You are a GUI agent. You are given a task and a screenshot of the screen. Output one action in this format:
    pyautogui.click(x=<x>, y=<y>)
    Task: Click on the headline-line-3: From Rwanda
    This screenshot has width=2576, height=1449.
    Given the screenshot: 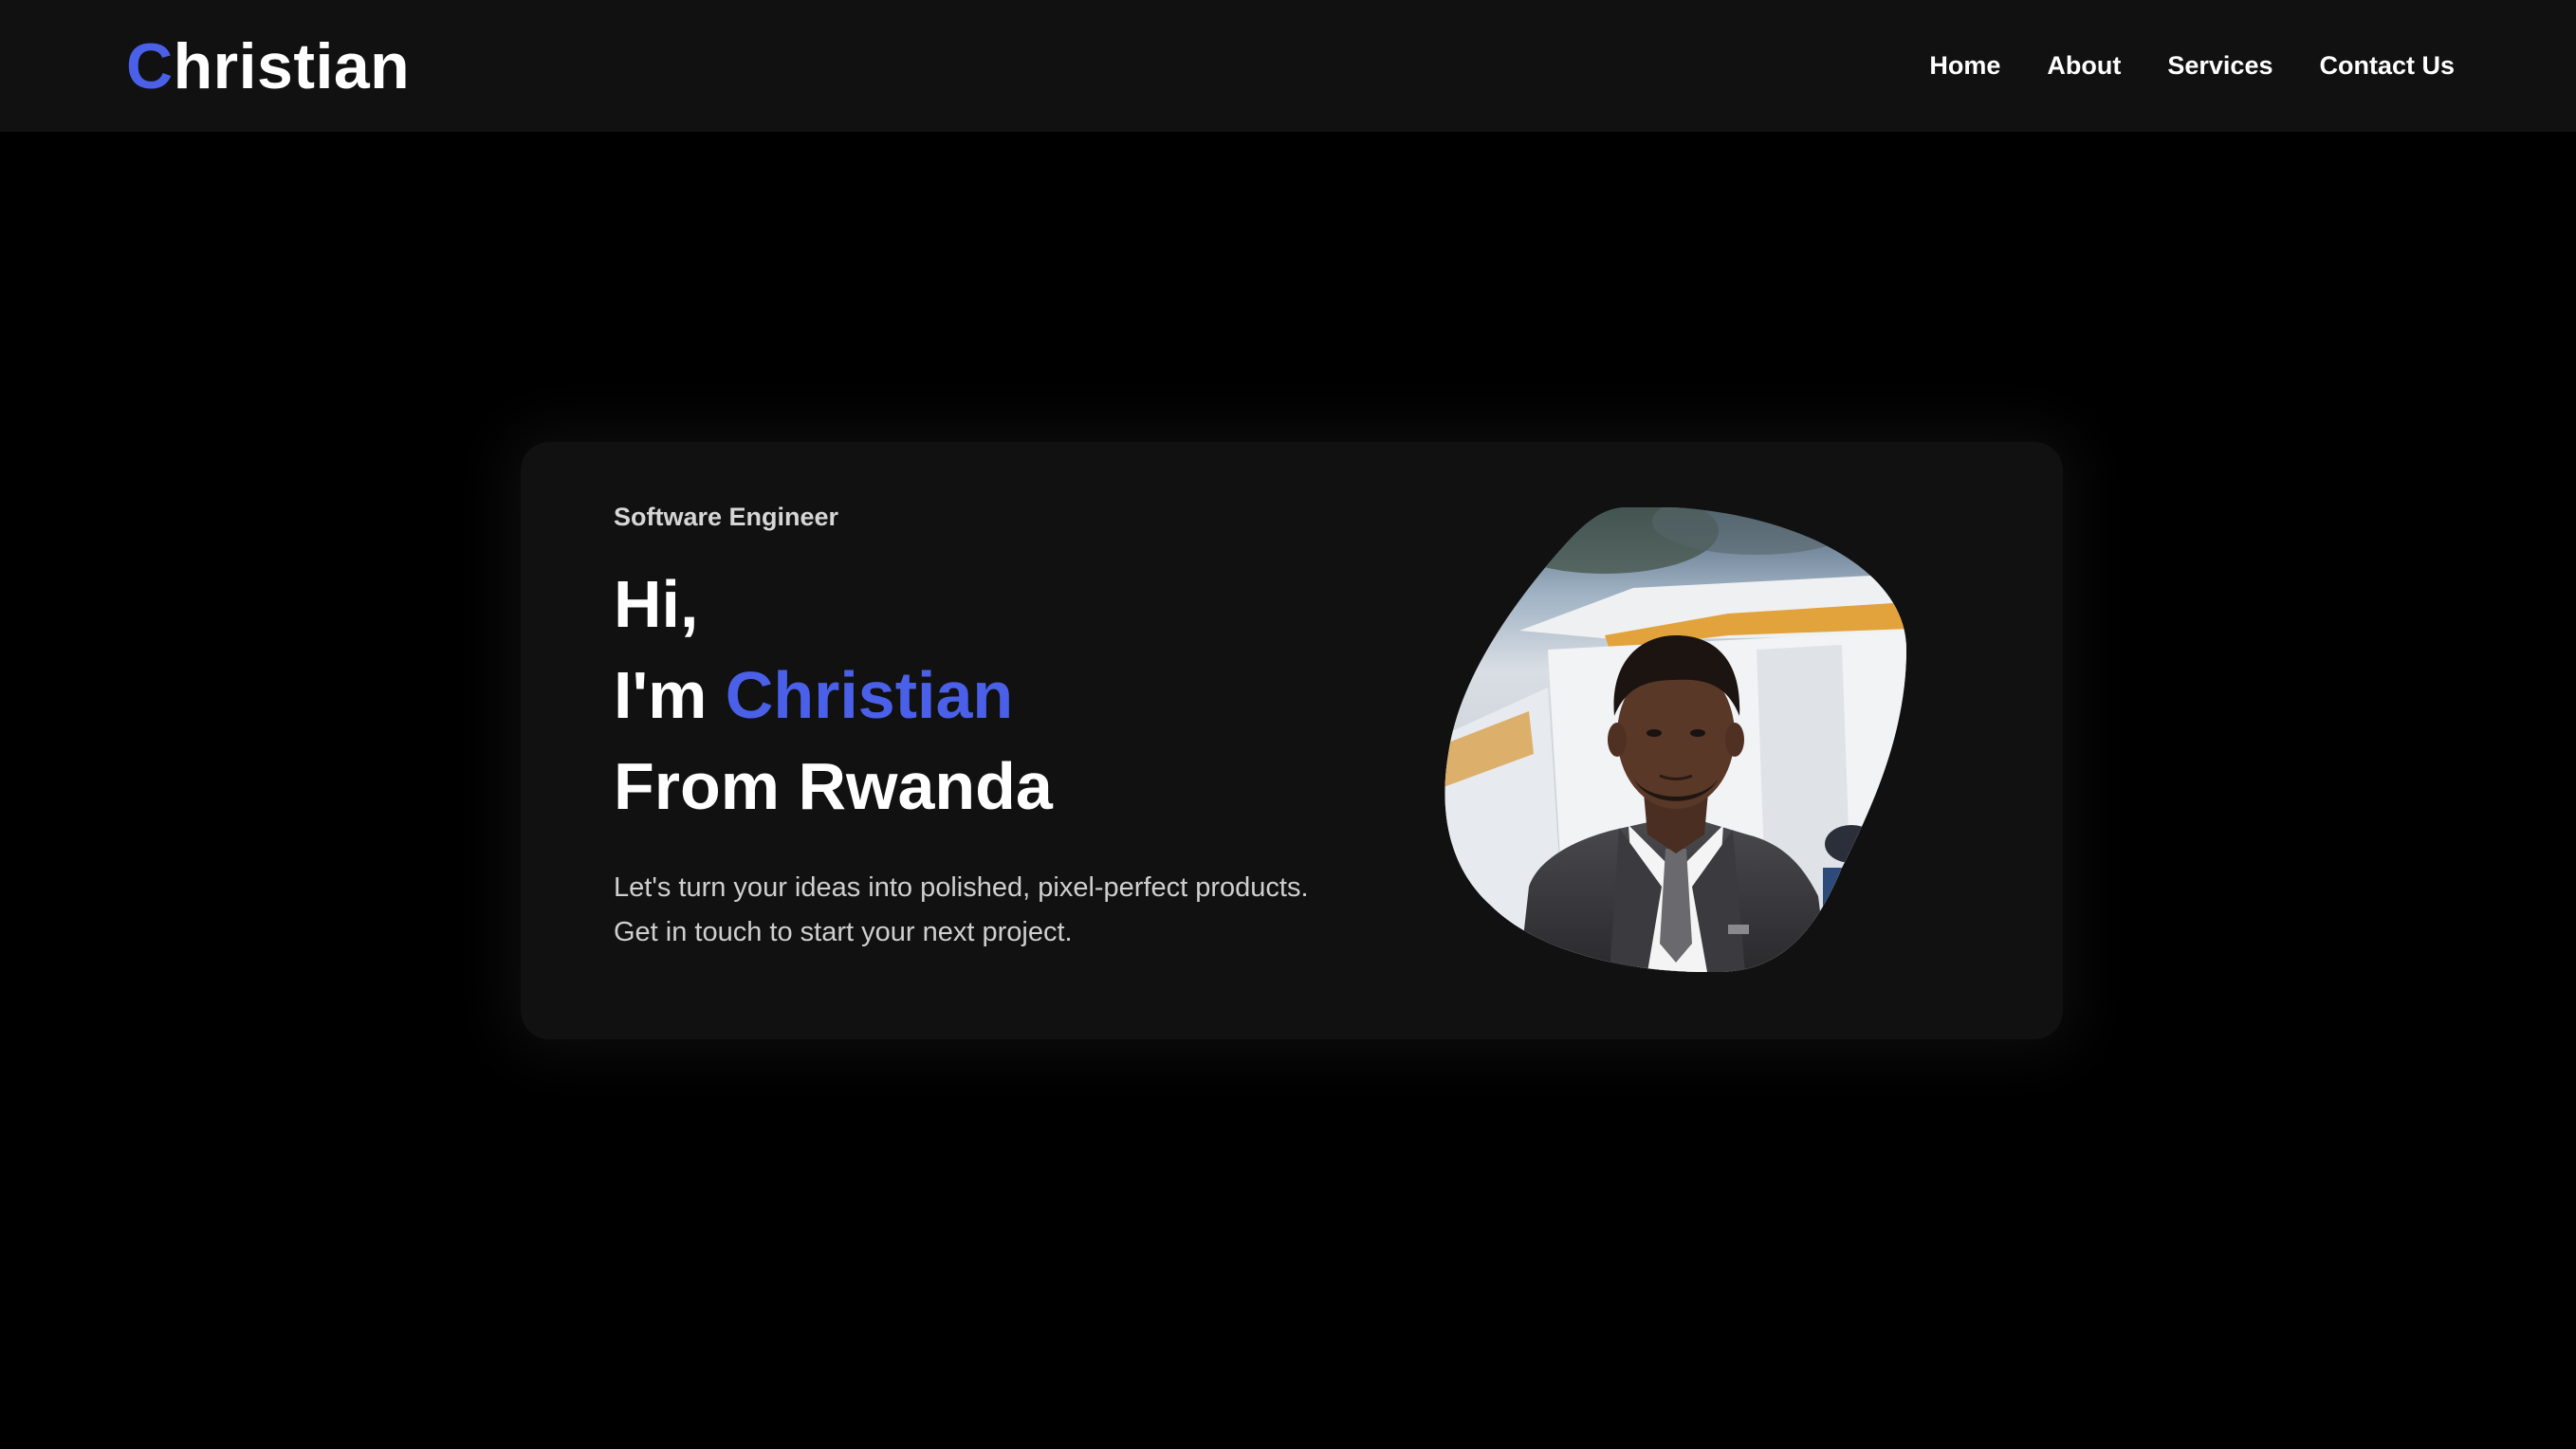 What is the action you would take?
    pyautogui.click(x=833, y=786)
    